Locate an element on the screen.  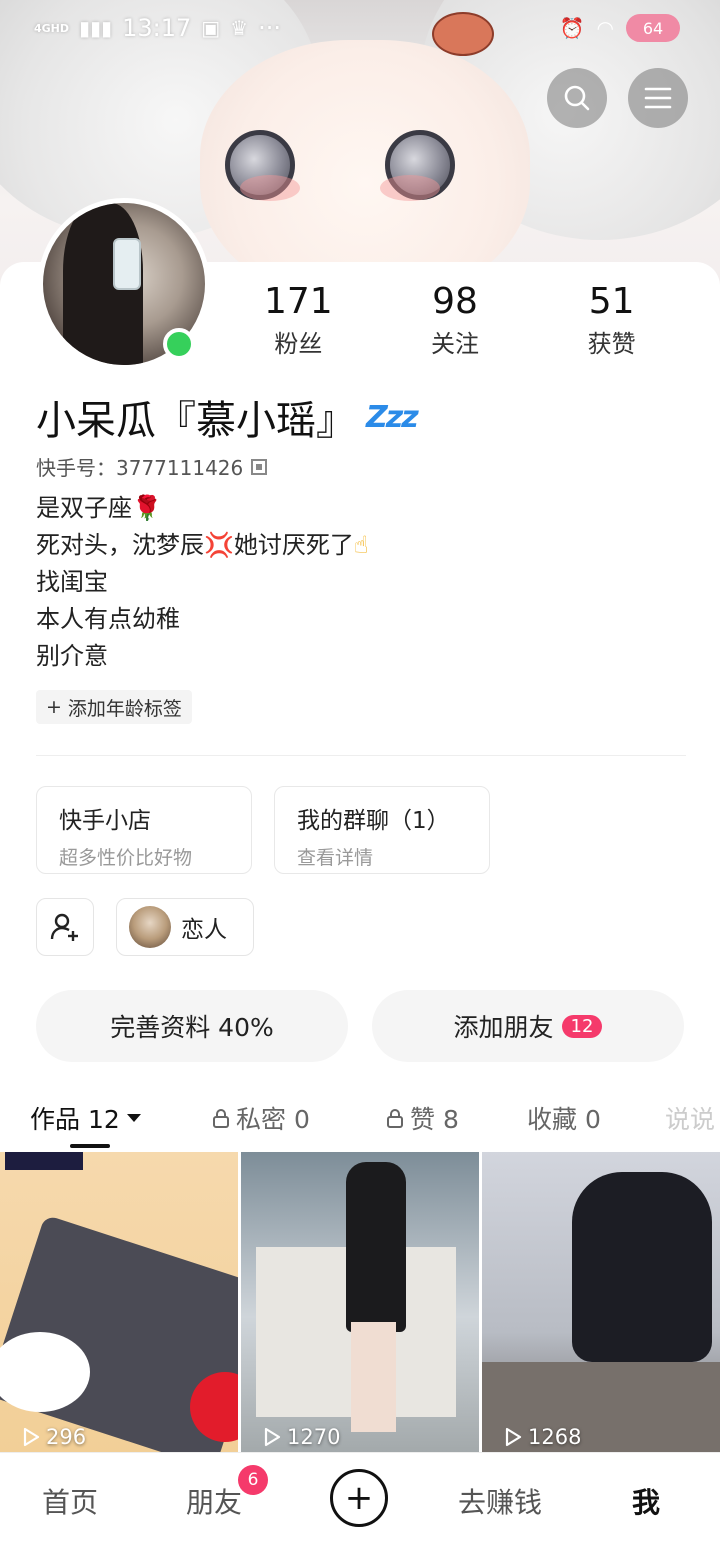
active-tab-indicator is located at coordinates (90, 1146).